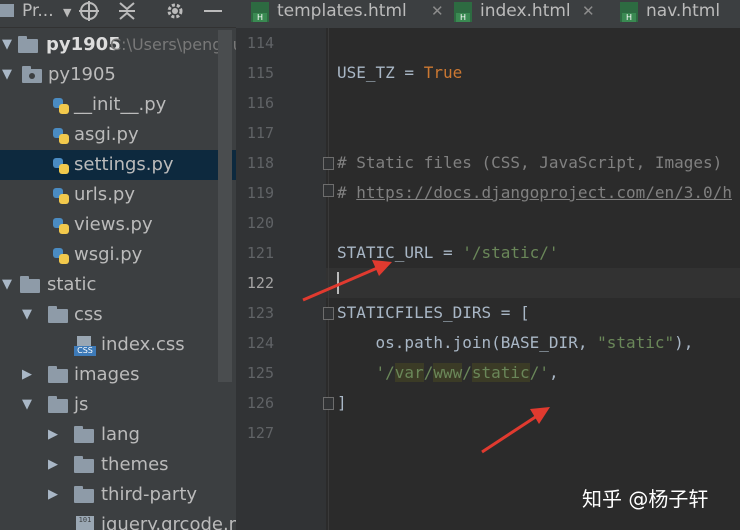 Image resolution: width=740 pixels, height=530 pixels. I want to click on annotation-arrows, so click(426, 357).